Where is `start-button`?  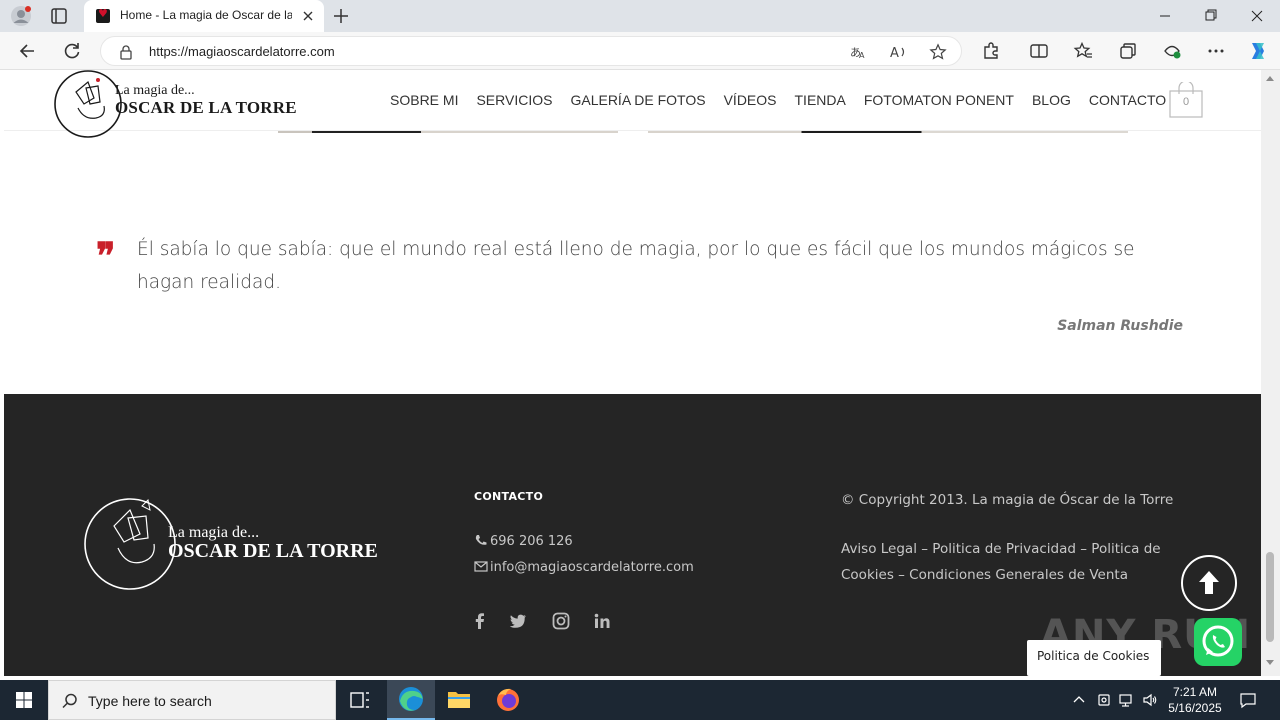 start-button is located at coordinates (24, 700).